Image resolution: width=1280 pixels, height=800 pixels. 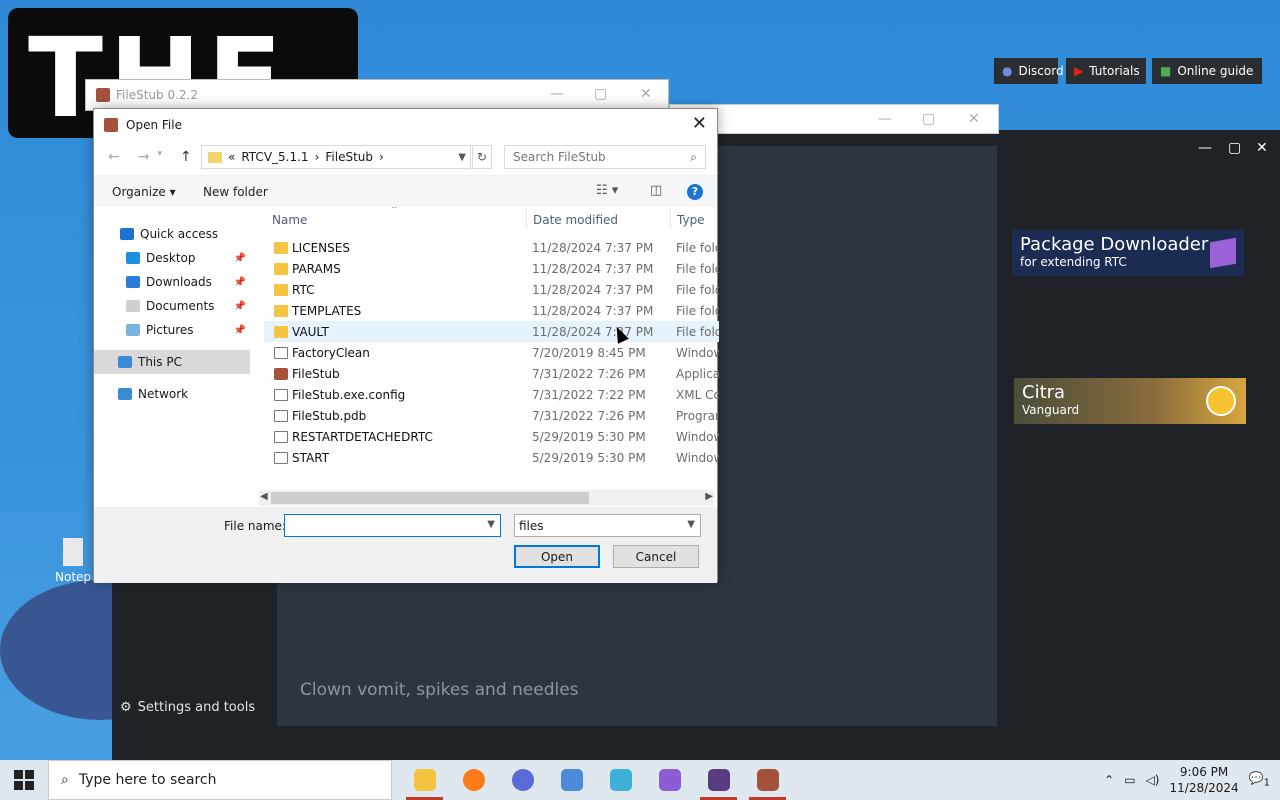 What do you see at coordinates (1129, 780) in the screenshot?
I see `network-icon: ▭` at bounding box center [1129, 780].